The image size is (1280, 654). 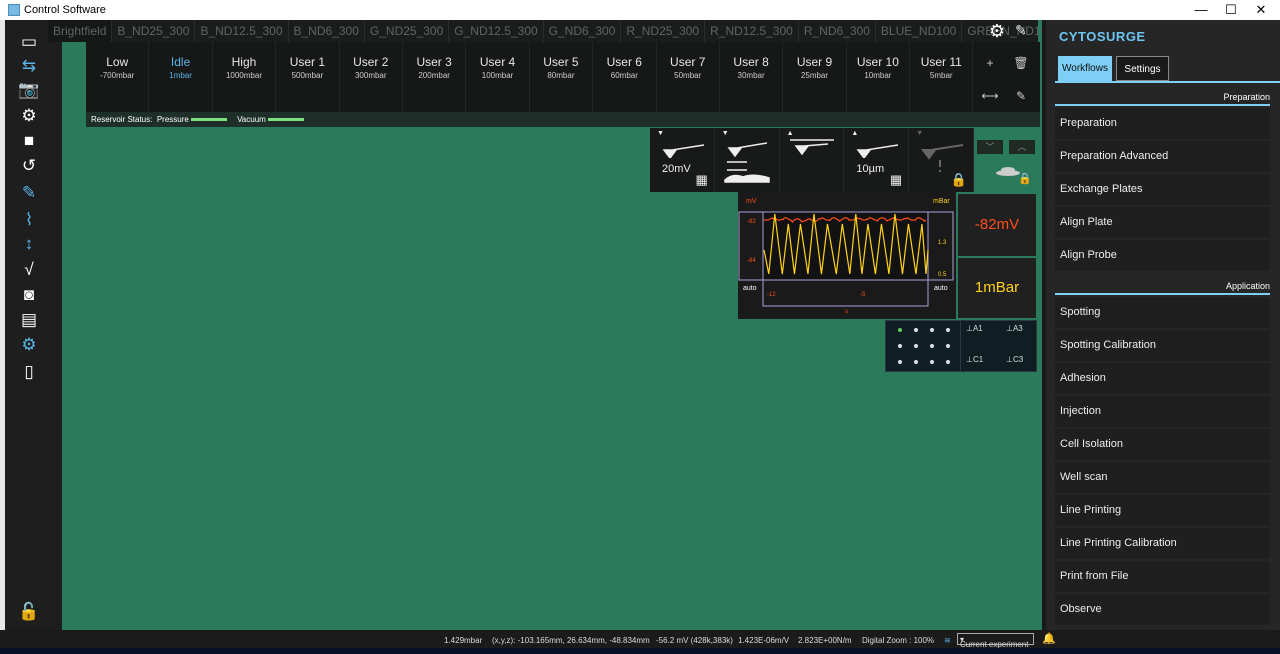 What do you see at coordinates (1085, 68) in the screenshot?
I see `tab-workflows: Workflows` at bounding box center [1085, 68].